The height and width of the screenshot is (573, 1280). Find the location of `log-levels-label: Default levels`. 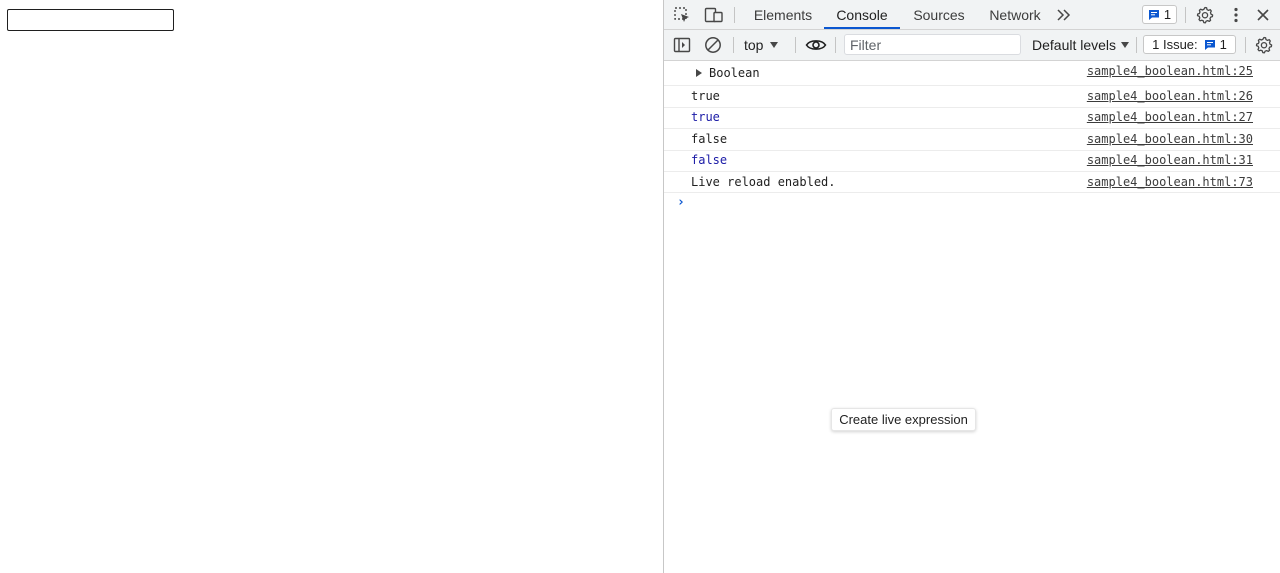

log-levels-label: Default levels is located at coordinates (1074, 45).